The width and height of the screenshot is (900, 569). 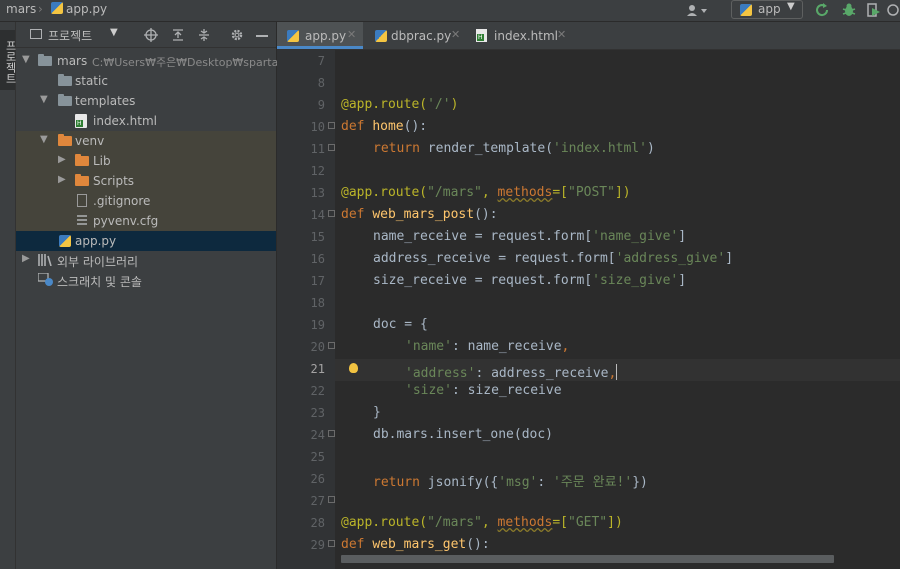 I want to click on breadcrumb-file: app.py, so click(x=79, y=9).